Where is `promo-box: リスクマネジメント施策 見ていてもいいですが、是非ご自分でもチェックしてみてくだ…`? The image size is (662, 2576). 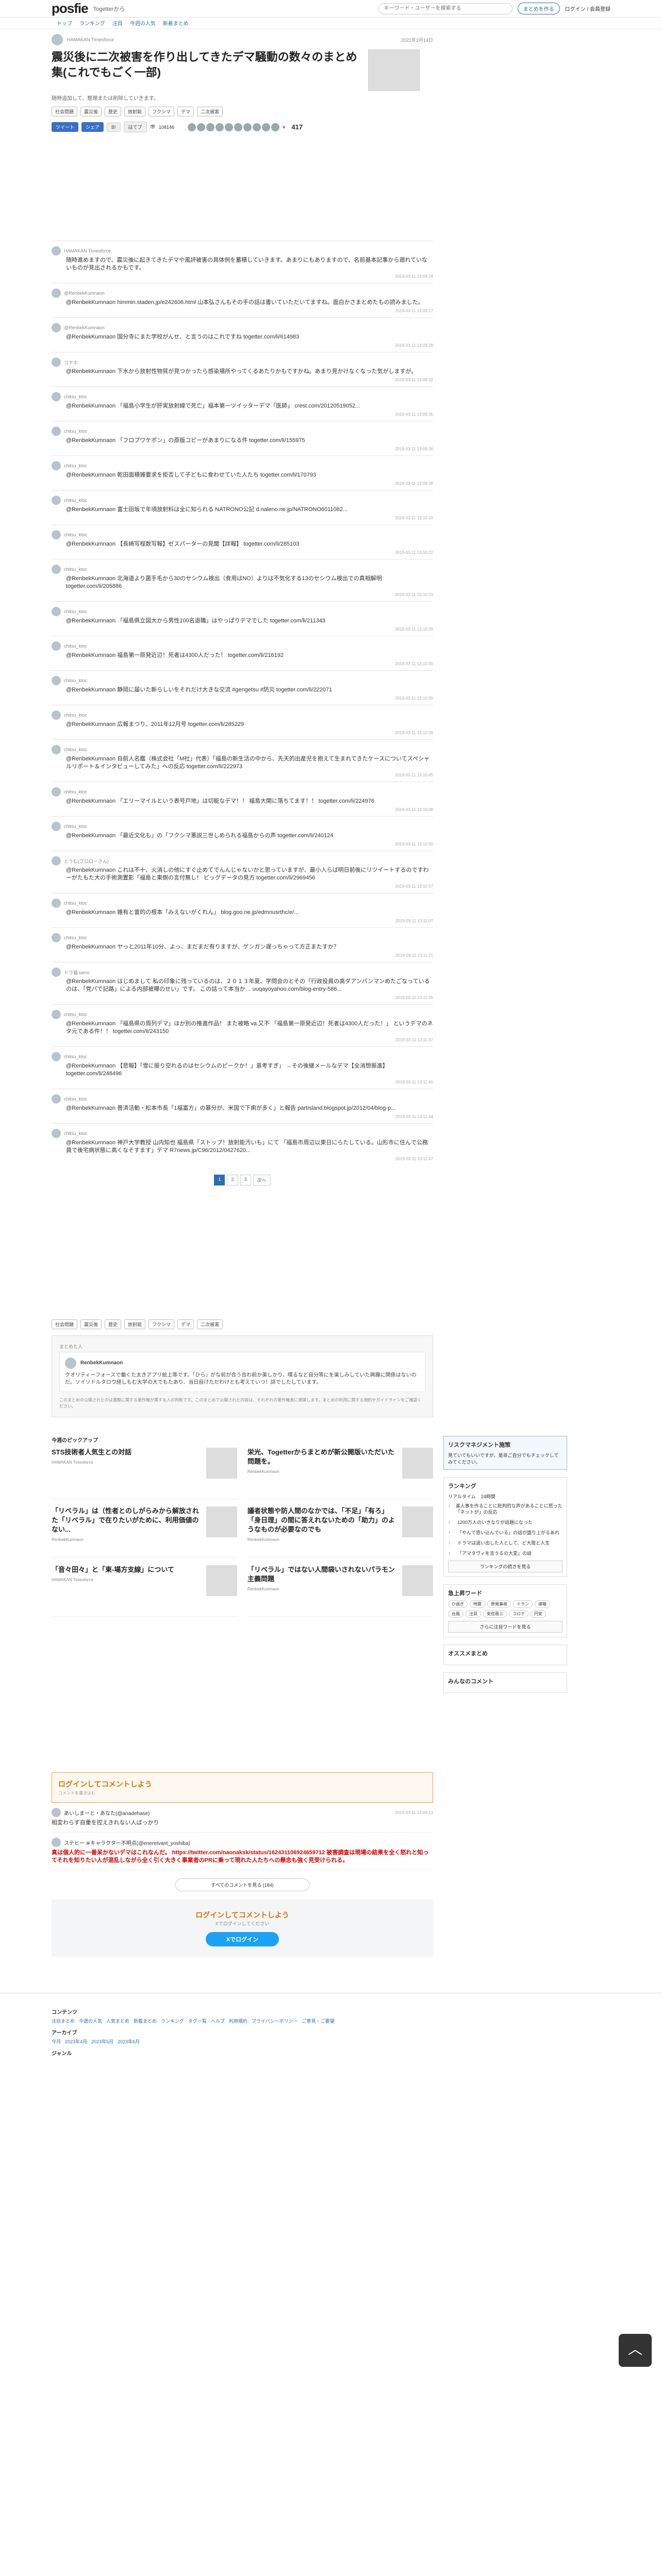
promo-box: リスクマネジメント施策 見ていてもいいですが、是非ご自分でもチェックしてみてくだ… is located at coordinates (505, 1453).